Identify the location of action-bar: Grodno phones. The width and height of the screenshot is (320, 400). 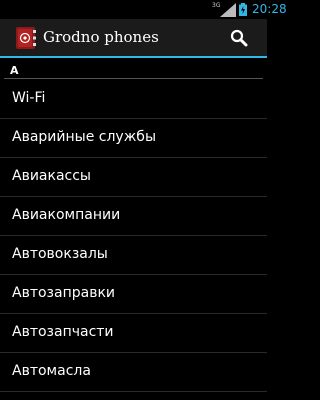
(133, 37).